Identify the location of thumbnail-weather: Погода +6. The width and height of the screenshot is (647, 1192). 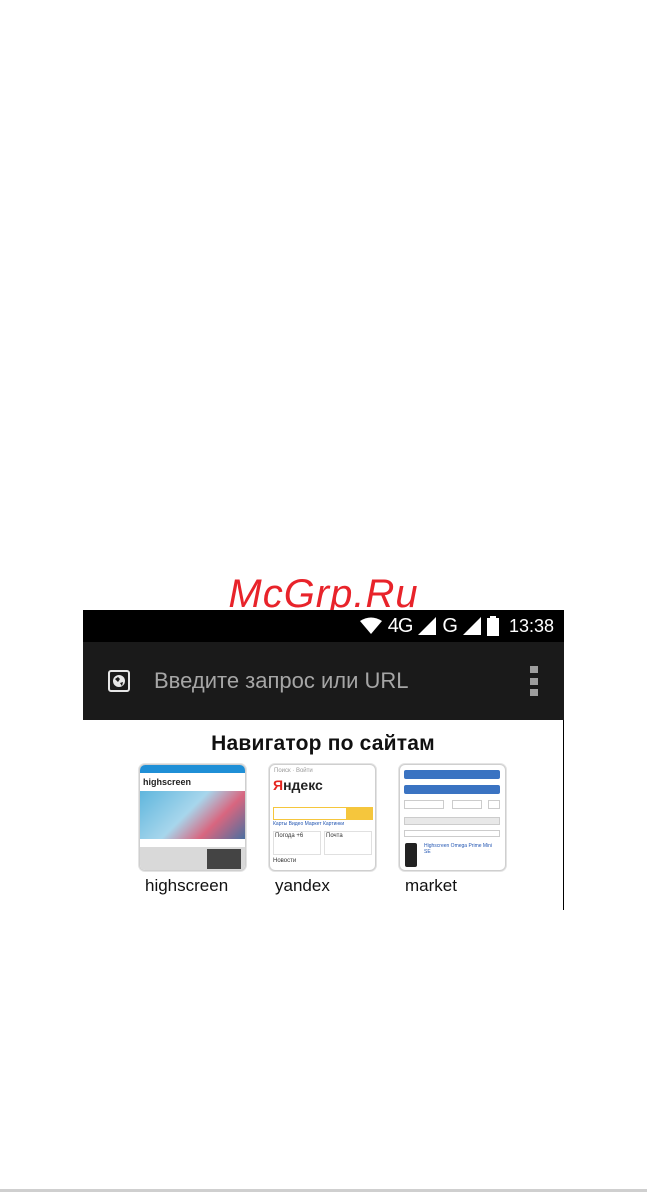
(297, 843).